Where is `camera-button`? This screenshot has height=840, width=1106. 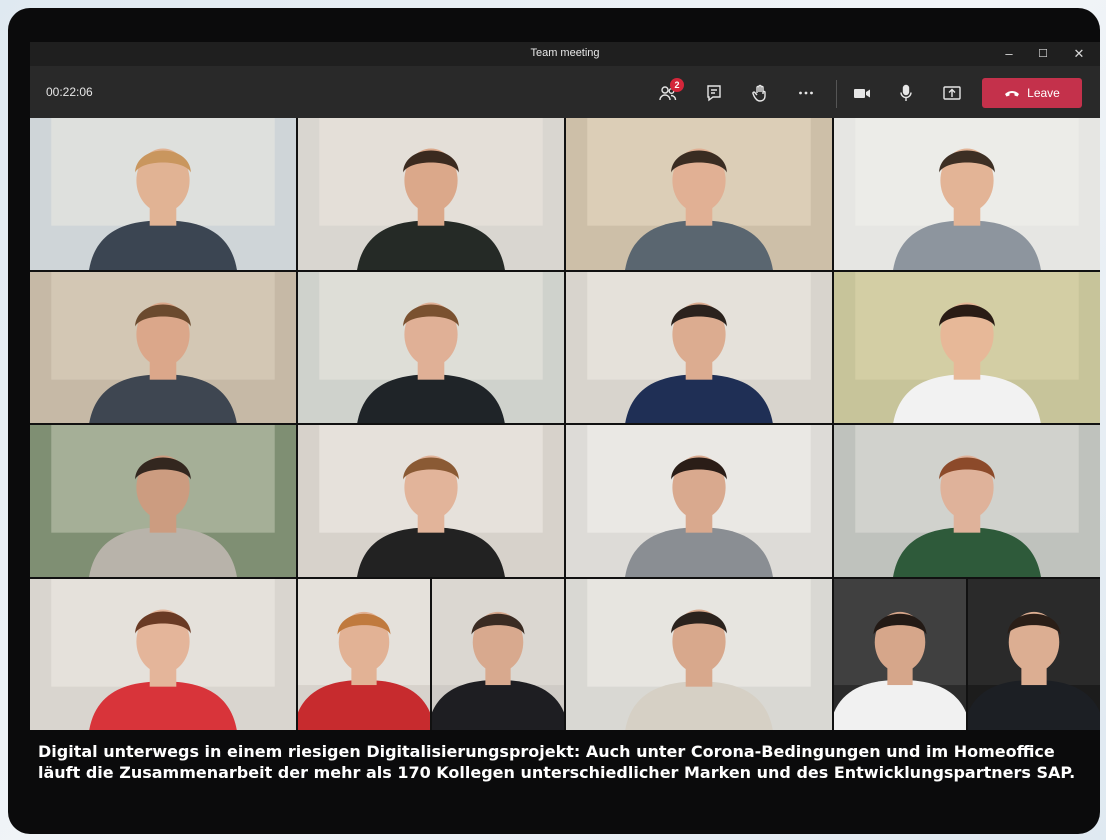
camera-button is located at coordinates (862, 93).